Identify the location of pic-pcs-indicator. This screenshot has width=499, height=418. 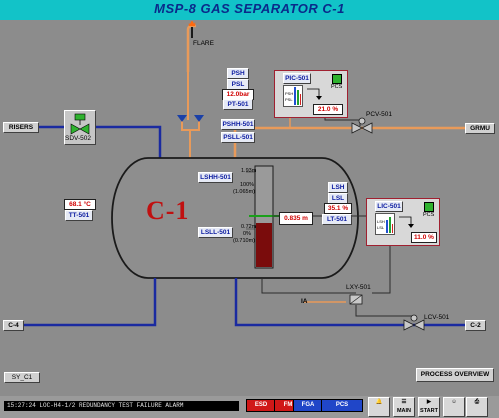
(337, 79).